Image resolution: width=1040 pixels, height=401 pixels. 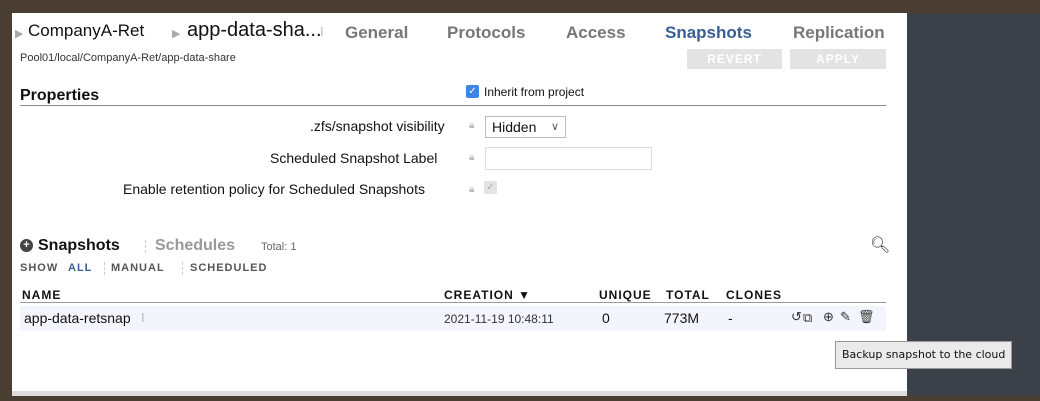 I want to click on tab-access: Access, so click(x=596, y=33).